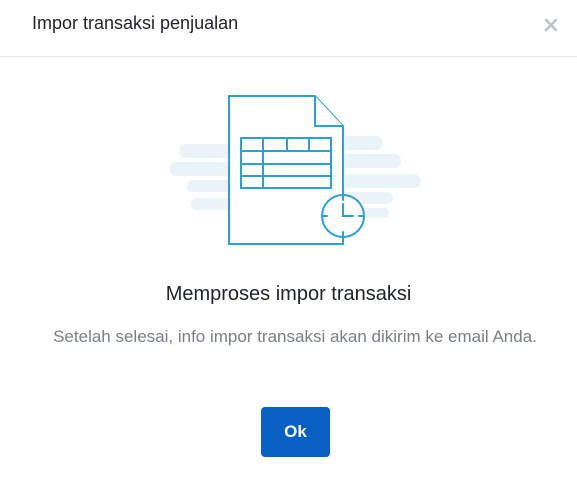 The image size is (577, 490). What do you see at coordinates (288, 28) in the screenshot?
I see `dialog-header: Impor transaksi penjualan` at bounding box center [288, 28].